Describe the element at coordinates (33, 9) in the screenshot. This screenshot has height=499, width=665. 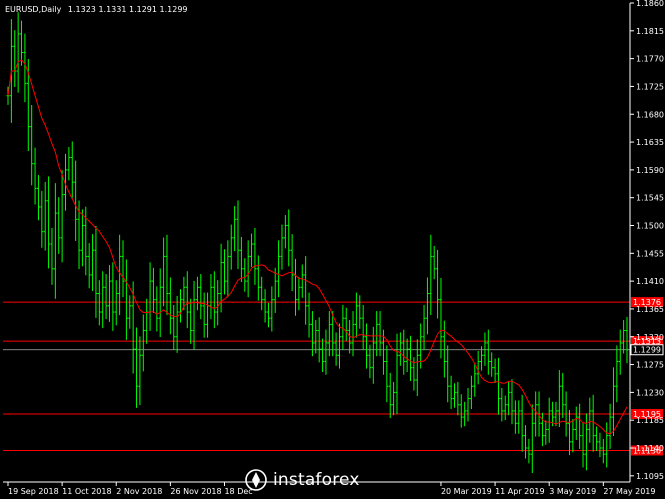
I see `symbol-timeframe: EURUSD,Daily` at that location.